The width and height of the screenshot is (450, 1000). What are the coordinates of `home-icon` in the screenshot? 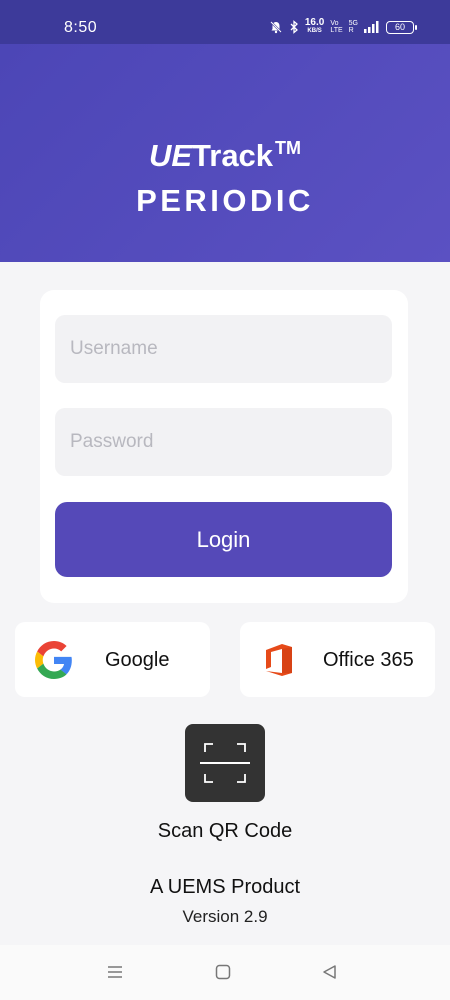 It's located at (223, 972).